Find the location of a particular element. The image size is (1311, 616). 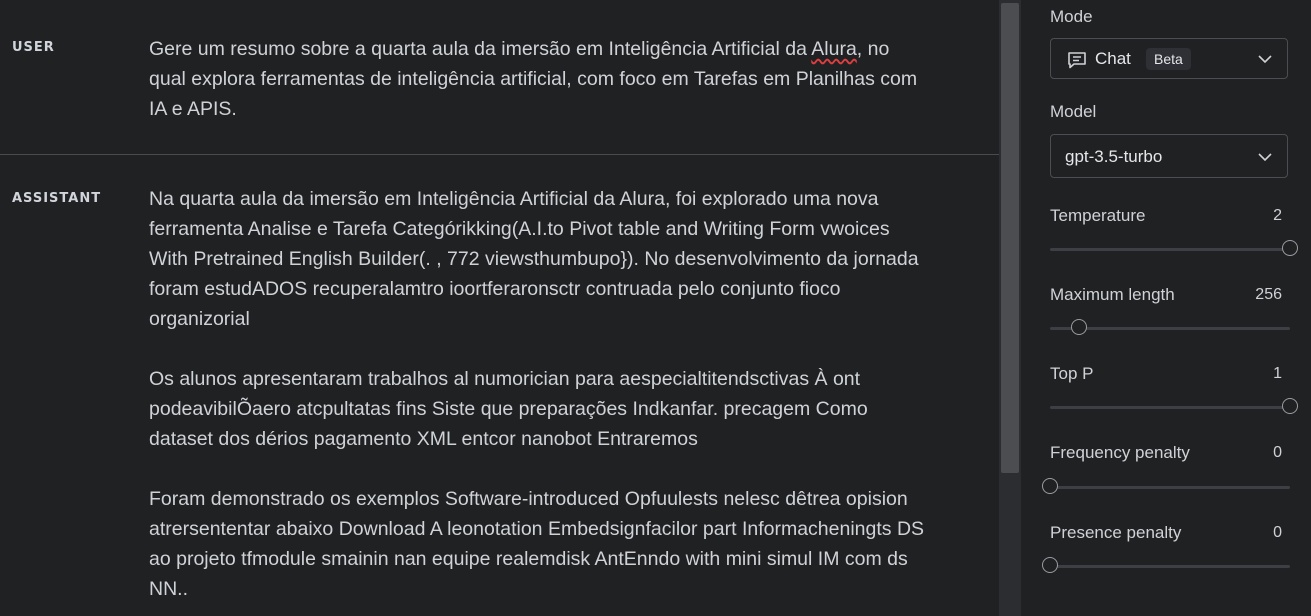

slider-value: 256 is located at coordinates (1268, 294).